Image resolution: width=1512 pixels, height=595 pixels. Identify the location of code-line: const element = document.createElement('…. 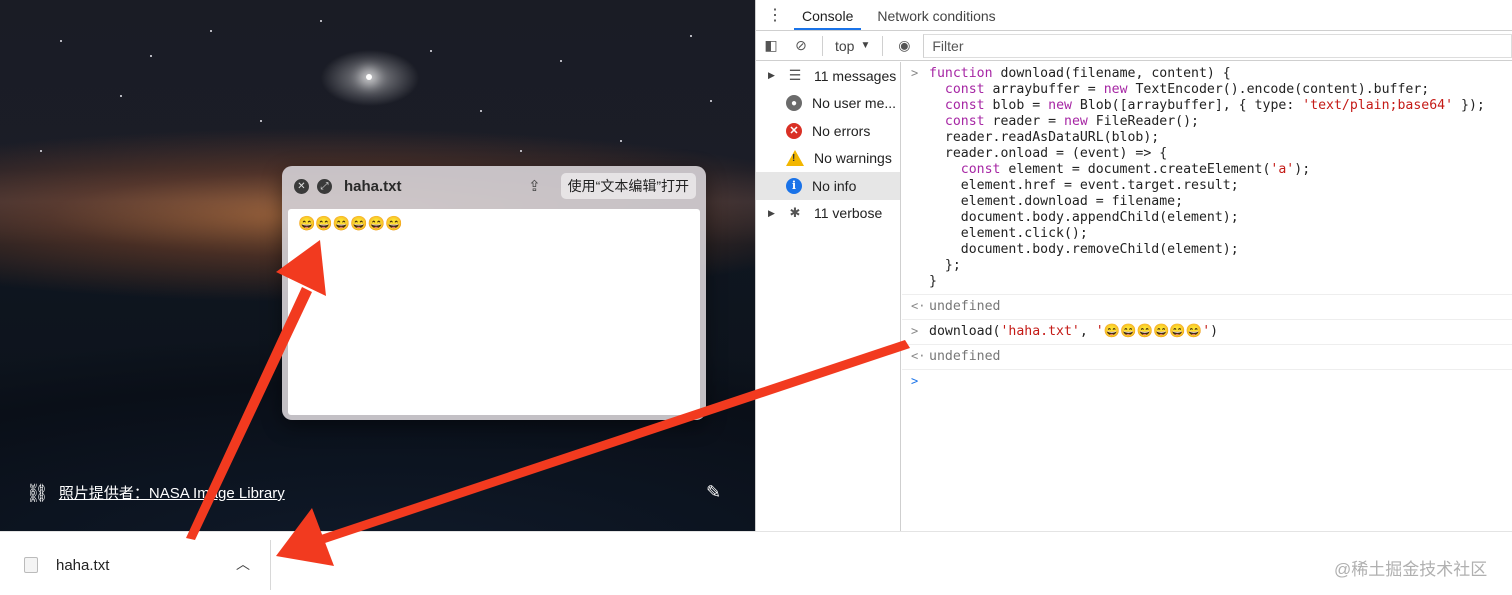
(1135, 169).